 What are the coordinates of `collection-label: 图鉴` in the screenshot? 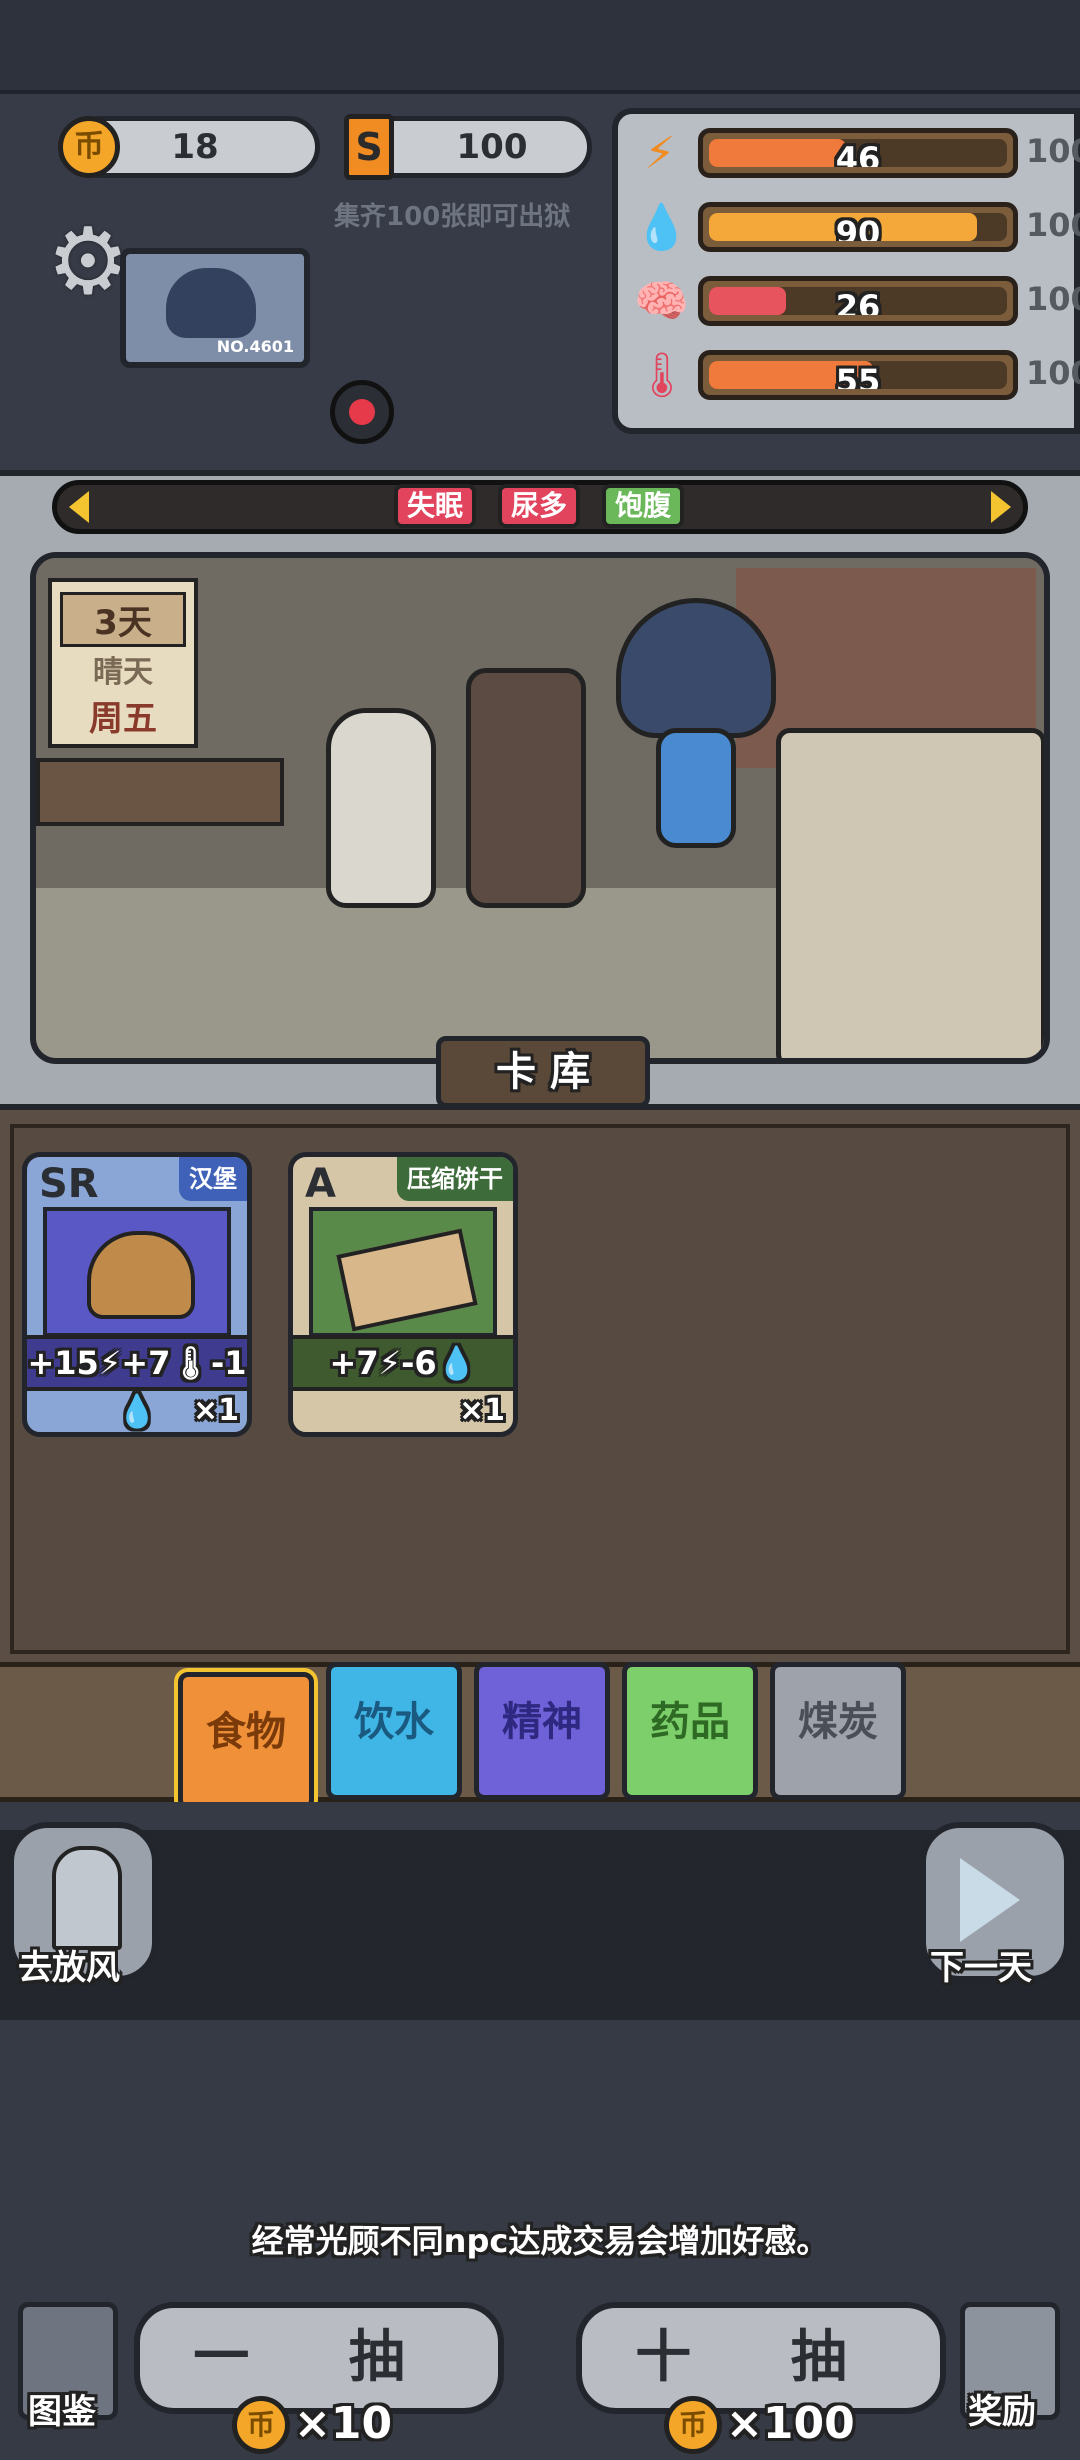 It's located at (62, 2412).